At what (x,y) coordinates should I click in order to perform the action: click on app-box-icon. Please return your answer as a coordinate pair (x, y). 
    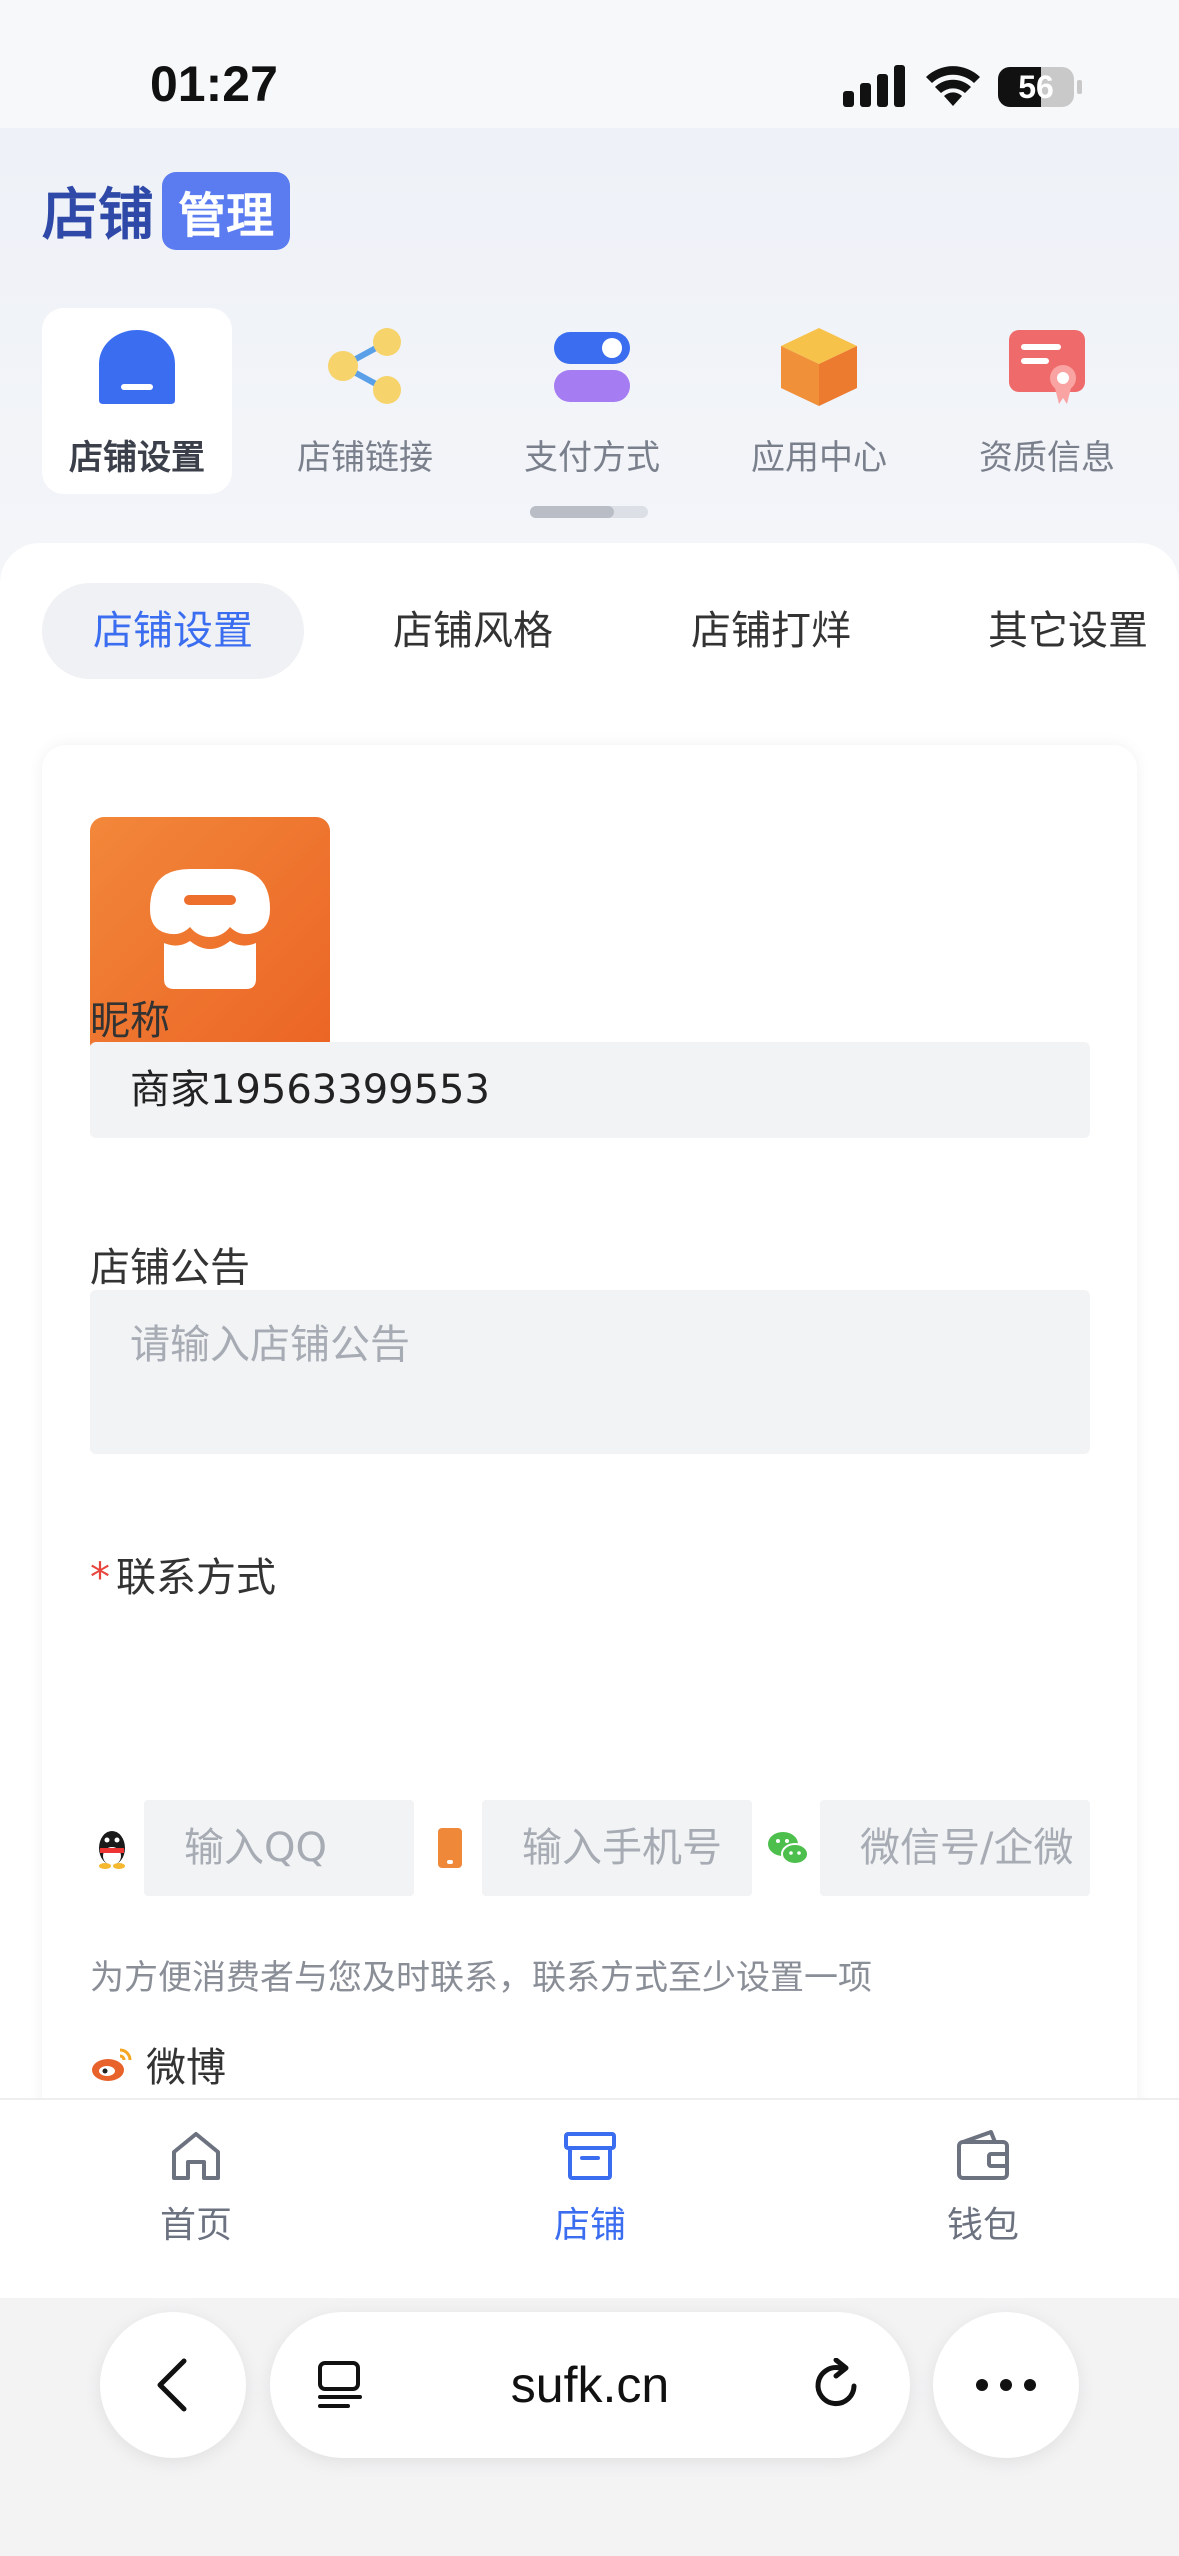
    Looking at the image, I should click on (819, 367).